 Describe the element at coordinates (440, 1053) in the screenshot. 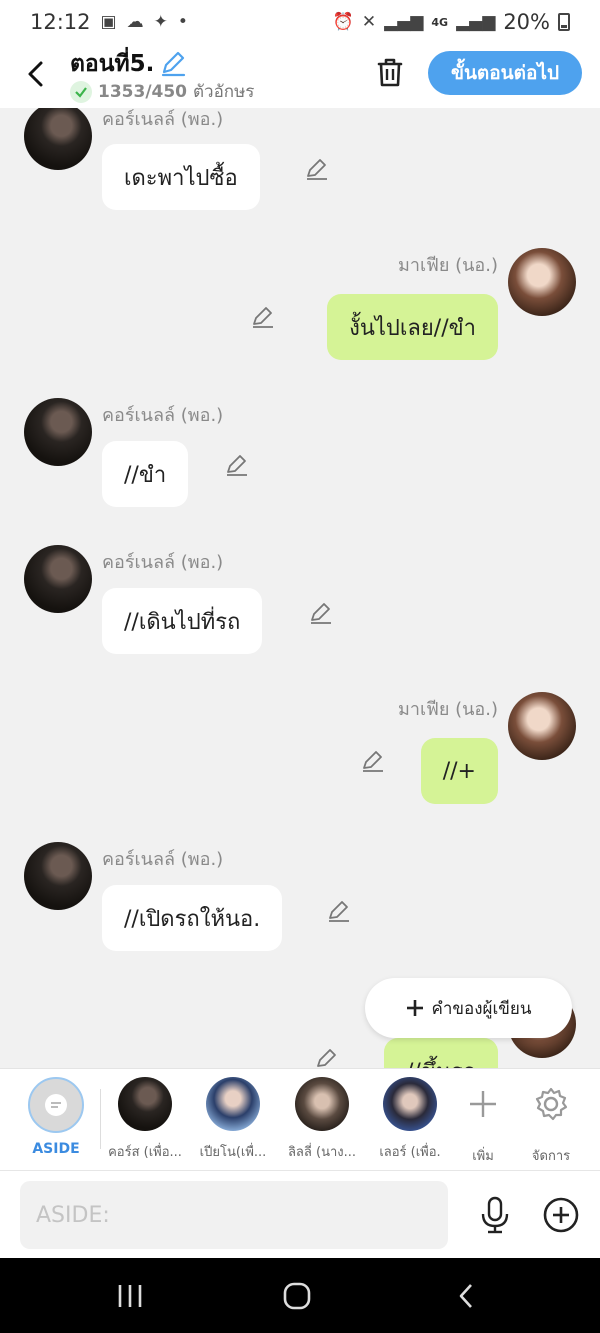

I see `message-bubble: //ขึ้นรถ` at that location.